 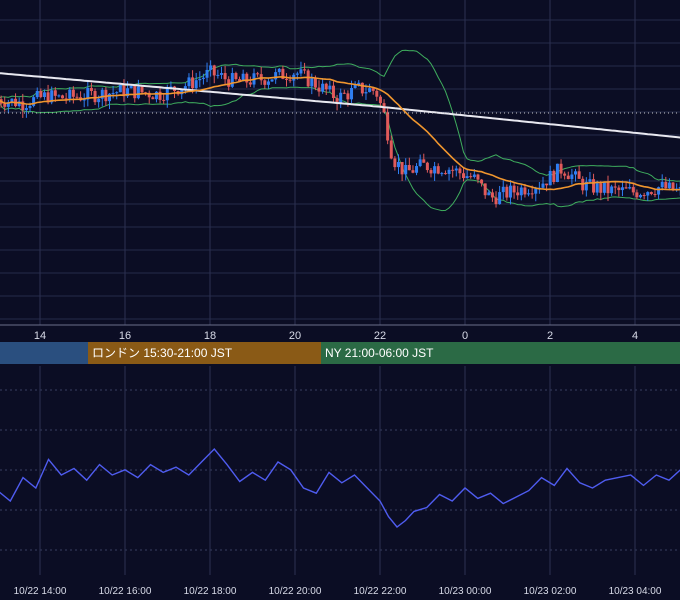 I want to click on x-tick-label: 4, so click(x=635, y=336).